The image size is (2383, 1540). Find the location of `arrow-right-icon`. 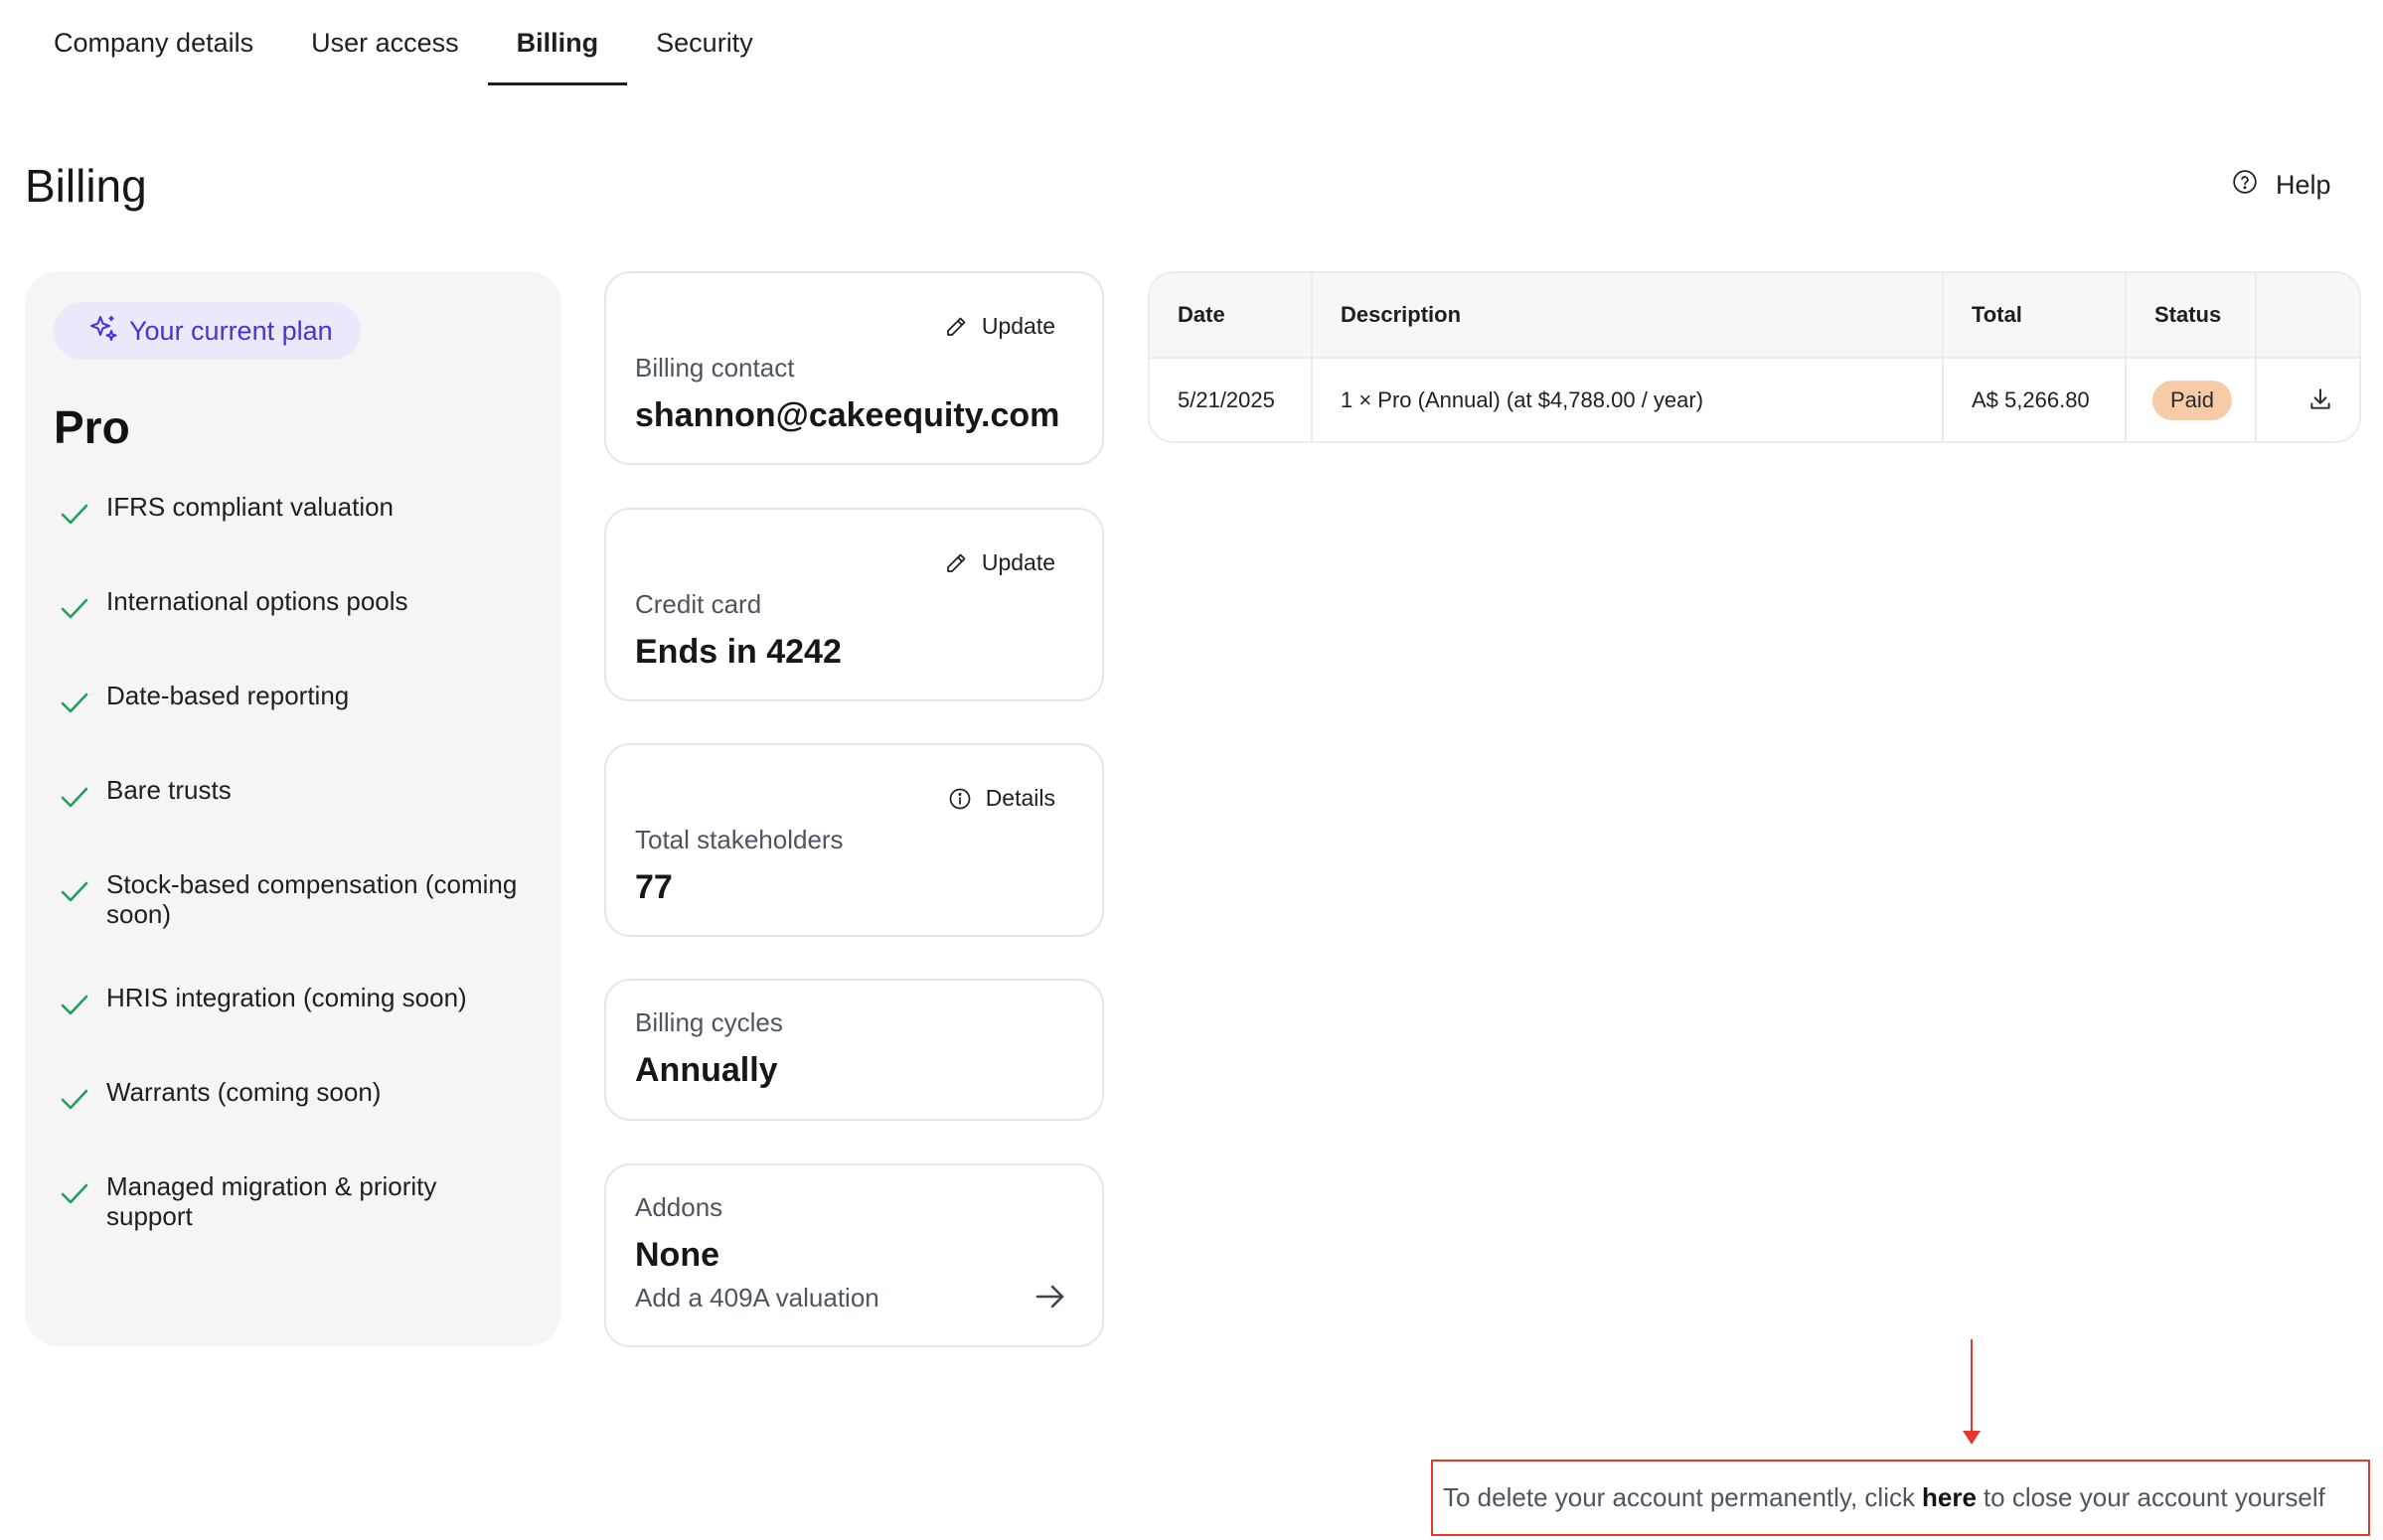

arrow-right-icon is located at coordinates (1050, 1296).